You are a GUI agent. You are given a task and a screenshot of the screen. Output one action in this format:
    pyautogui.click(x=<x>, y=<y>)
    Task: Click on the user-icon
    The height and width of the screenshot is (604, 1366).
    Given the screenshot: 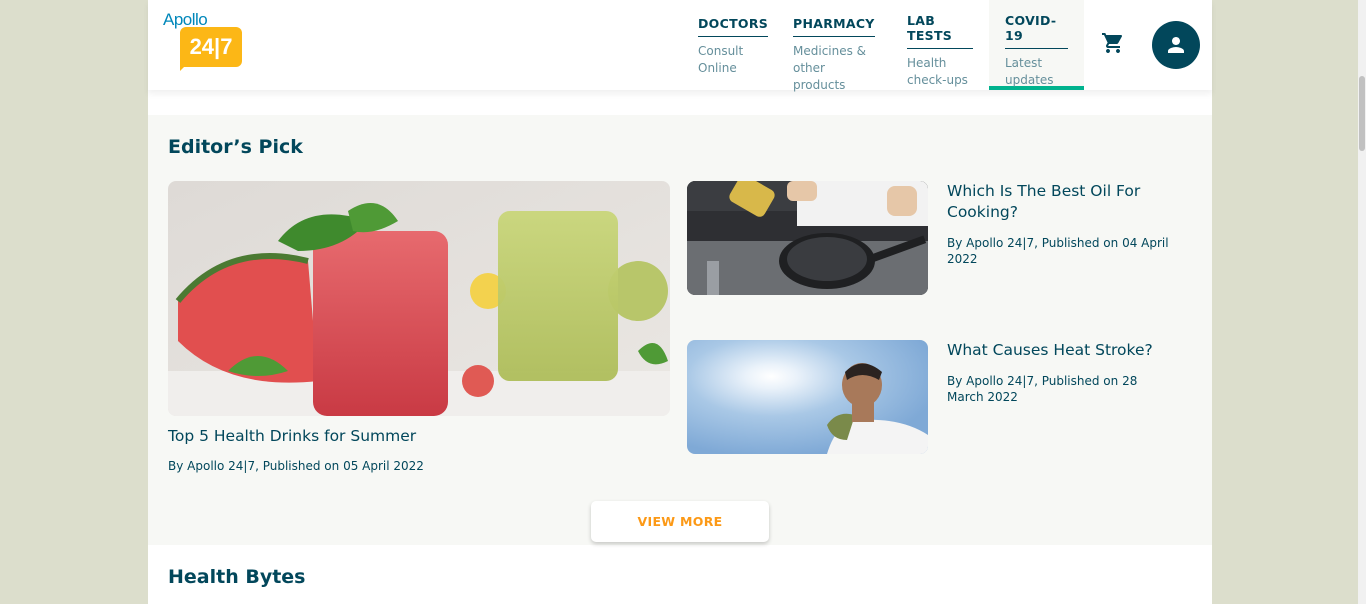 What is the action you would take?
    pyautogui.click(x=1176, y=45)
    